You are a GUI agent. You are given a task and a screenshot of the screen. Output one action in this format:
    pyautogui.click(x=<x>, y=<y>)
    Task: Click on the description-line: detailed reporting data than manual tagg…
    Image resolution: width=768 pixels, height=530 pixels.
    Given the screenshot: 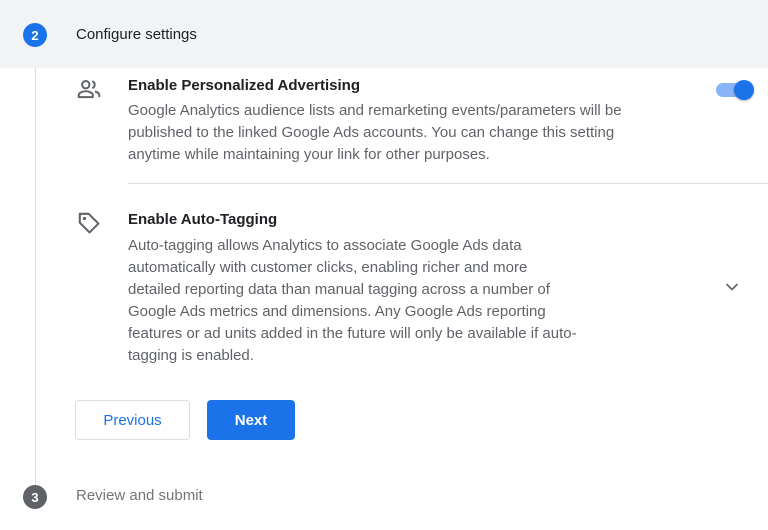 What is the action you would take?
    pyautogui.click(x=339, y=289)
    